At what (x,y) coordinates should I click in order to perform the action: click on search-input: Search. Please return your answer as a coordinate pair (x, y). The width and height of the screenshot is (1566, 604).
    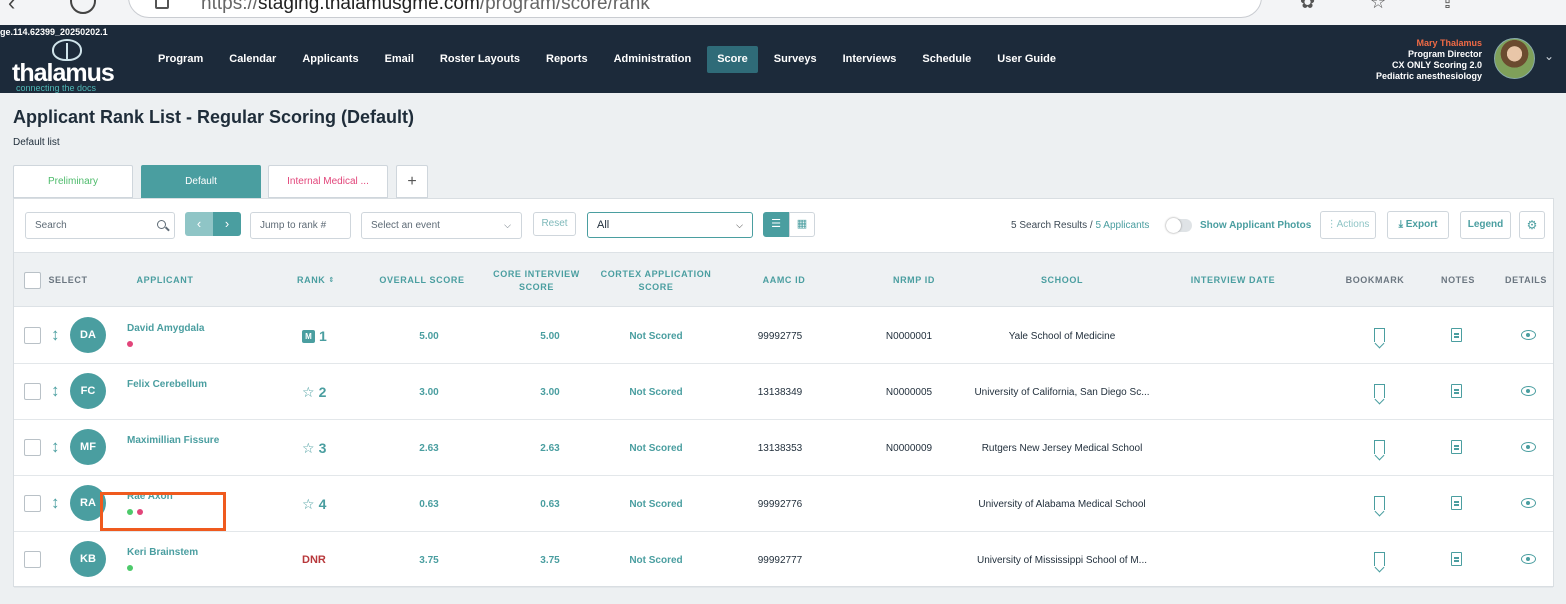
    Looking at the image, I should click on (100, 225).